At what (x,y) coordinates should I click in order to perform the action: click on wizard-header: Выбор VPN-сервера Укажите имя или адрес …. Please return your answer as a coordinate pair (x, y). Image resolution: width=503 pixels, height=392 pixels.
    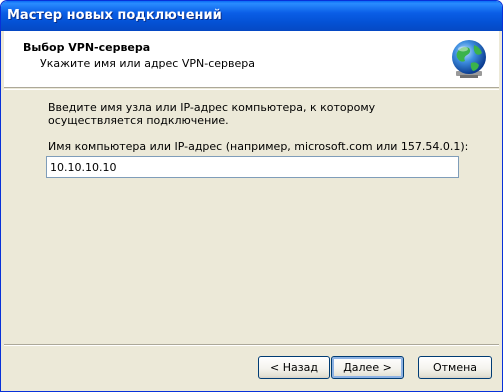
    Looking at the image, I should click on (251, 59).